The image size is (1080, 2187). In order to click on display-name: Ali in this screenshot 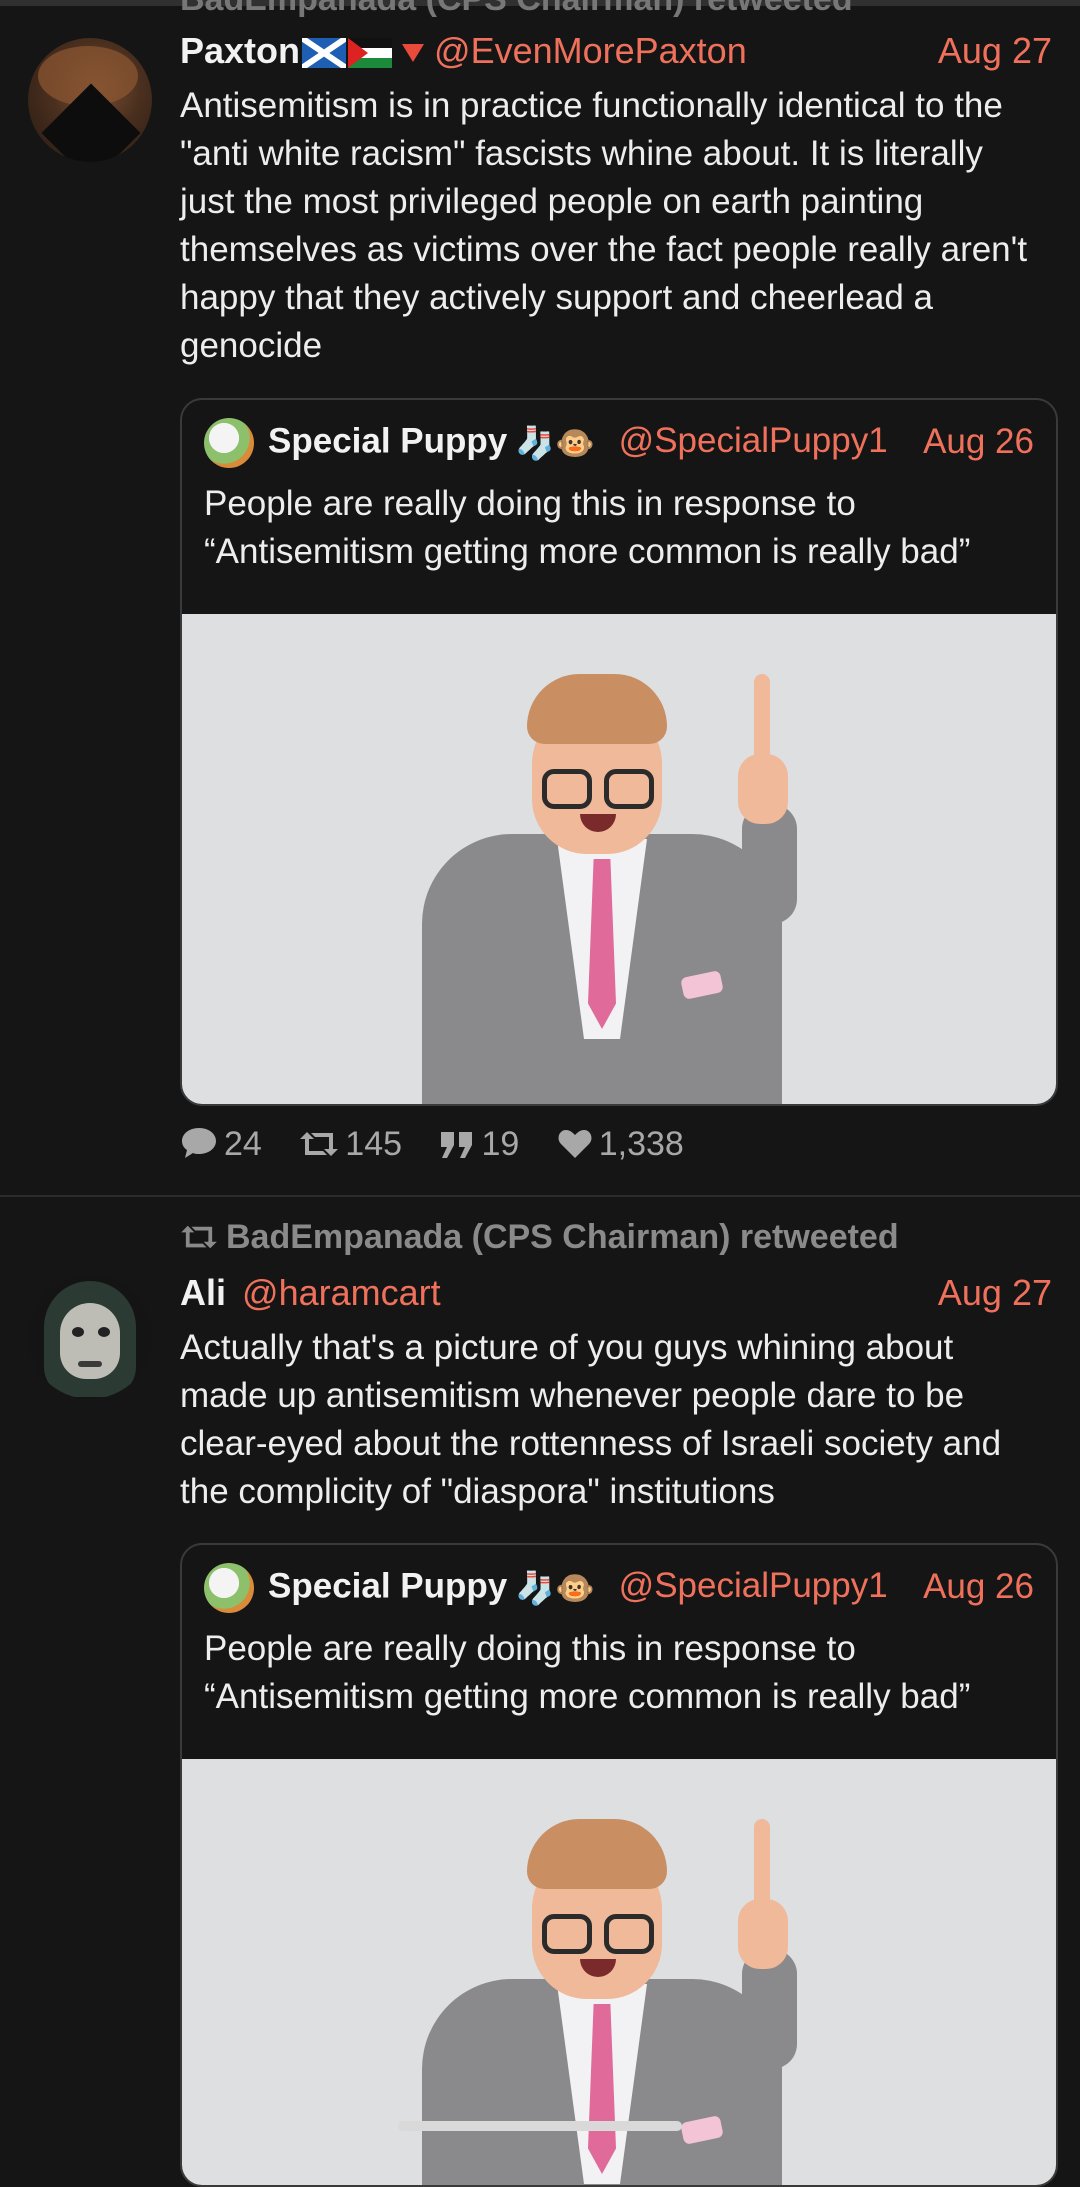, I will do `click(203, 1292)`.